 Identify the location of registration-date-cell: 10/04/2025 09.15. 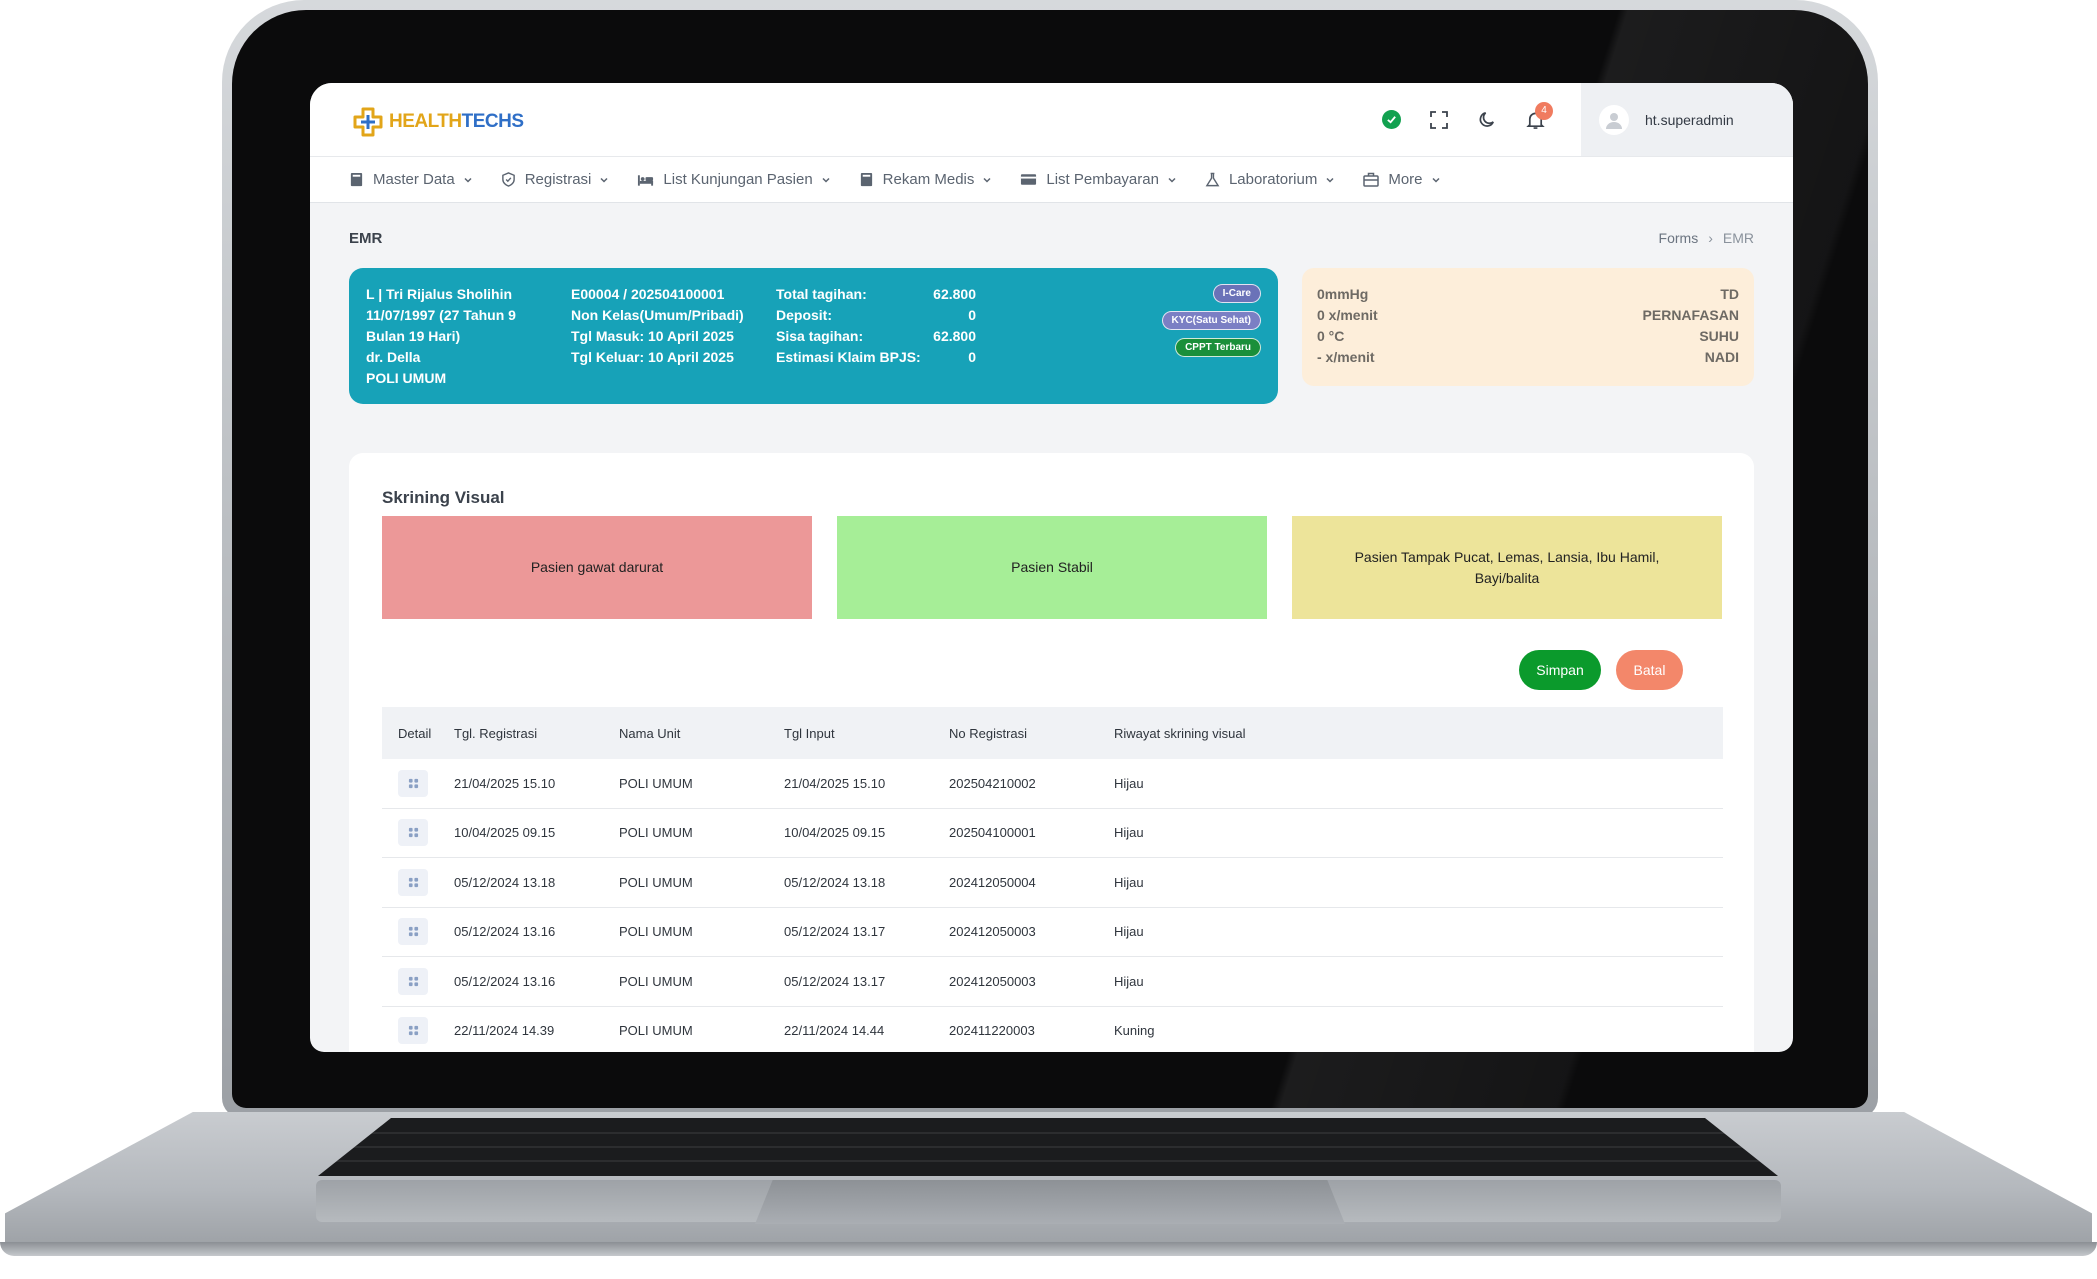
(505, 833).